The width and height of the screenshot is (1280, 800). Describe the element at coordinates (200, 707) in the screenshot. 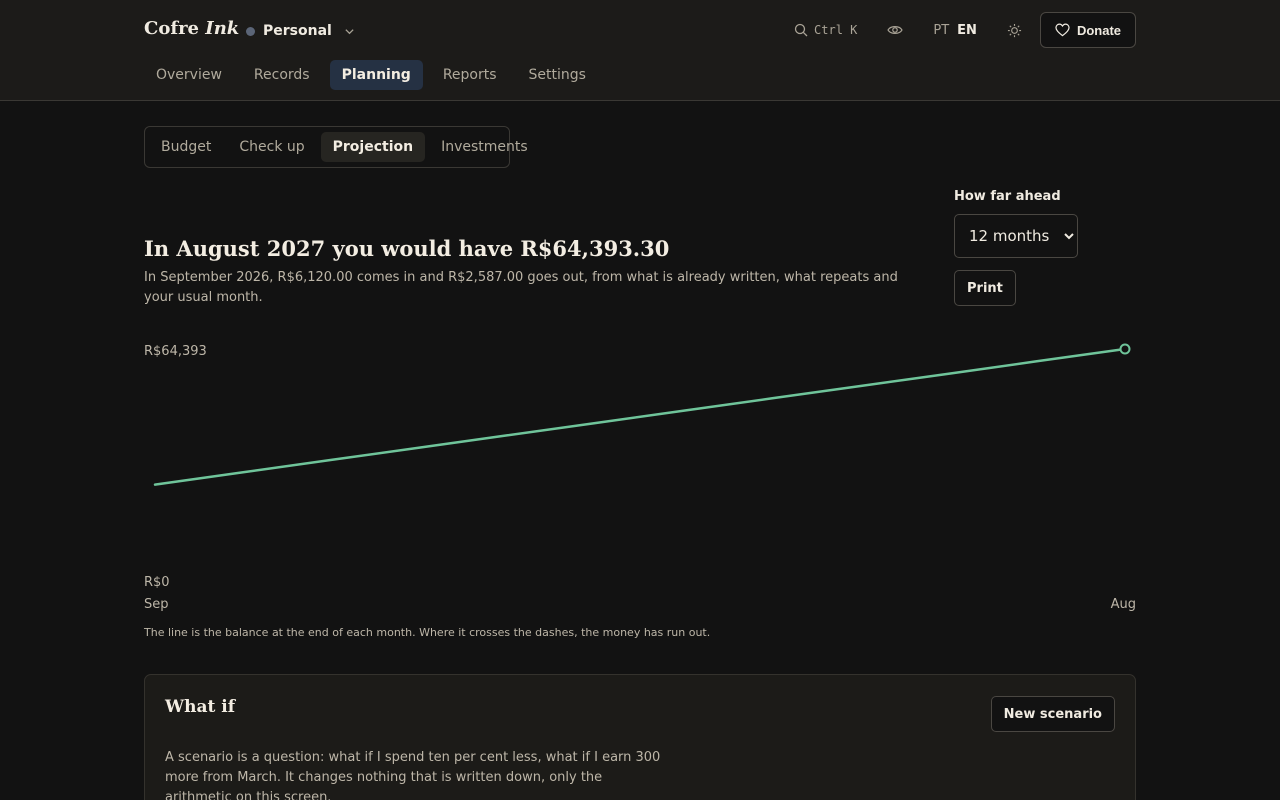

I see `what-if-title: What if` at that location.